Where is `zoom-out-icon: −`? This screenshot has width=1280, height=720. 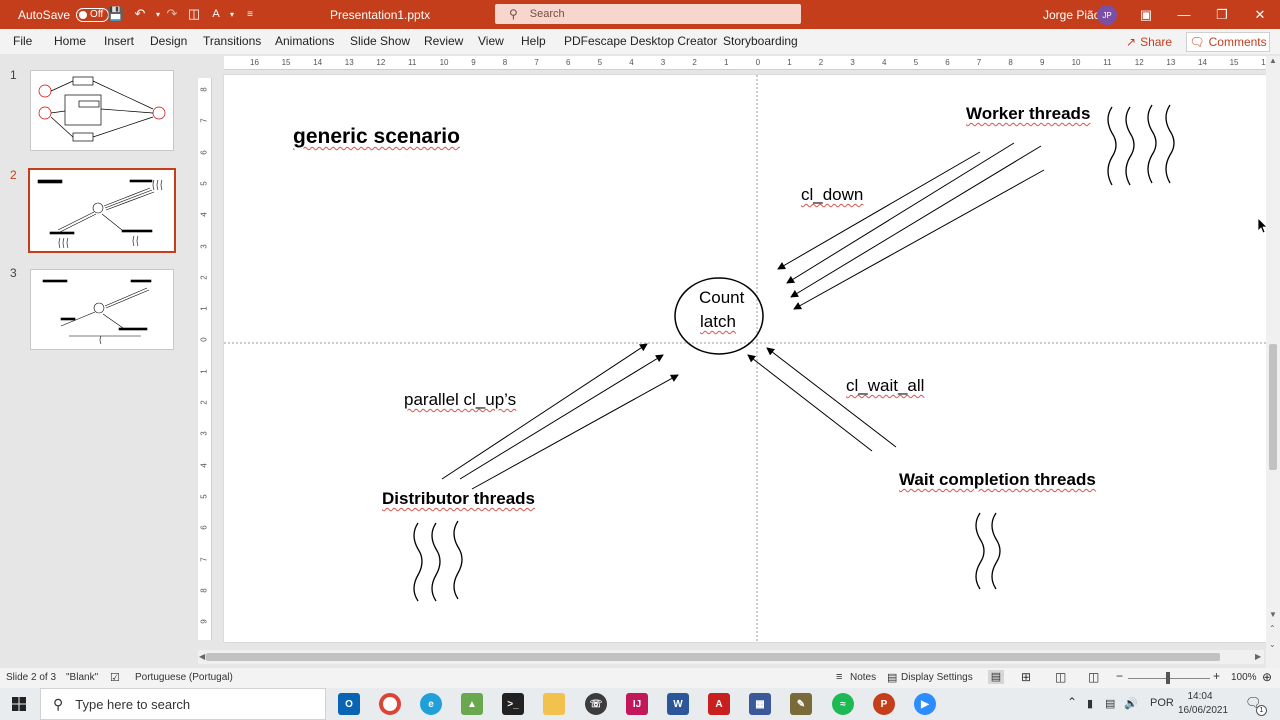 zoom-out-icon: − is located at coordinates (1119, 676).